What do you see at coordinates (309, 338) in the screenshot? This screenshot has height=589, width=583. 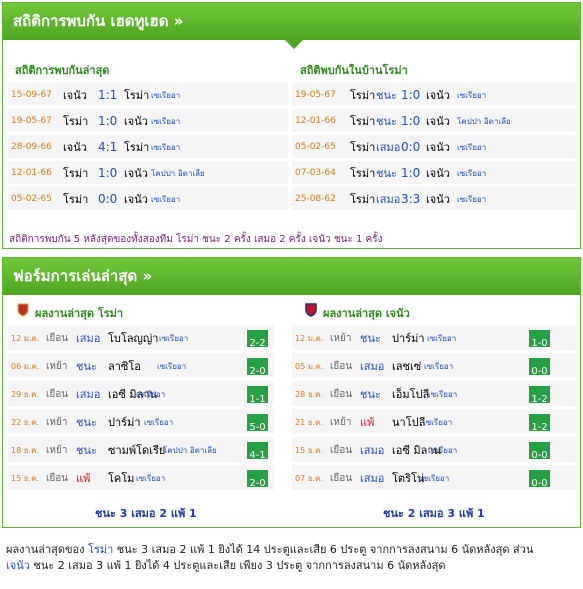 I see `match-date: 12 ม.ค.` at bounding box center [309, 338].